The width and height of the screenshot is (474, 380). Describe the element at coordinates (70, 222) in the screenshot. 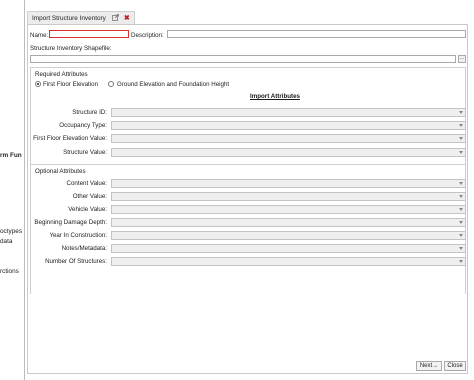

I see `beginning-damage-depth-label: Beginning Damage Depth:` at that location.